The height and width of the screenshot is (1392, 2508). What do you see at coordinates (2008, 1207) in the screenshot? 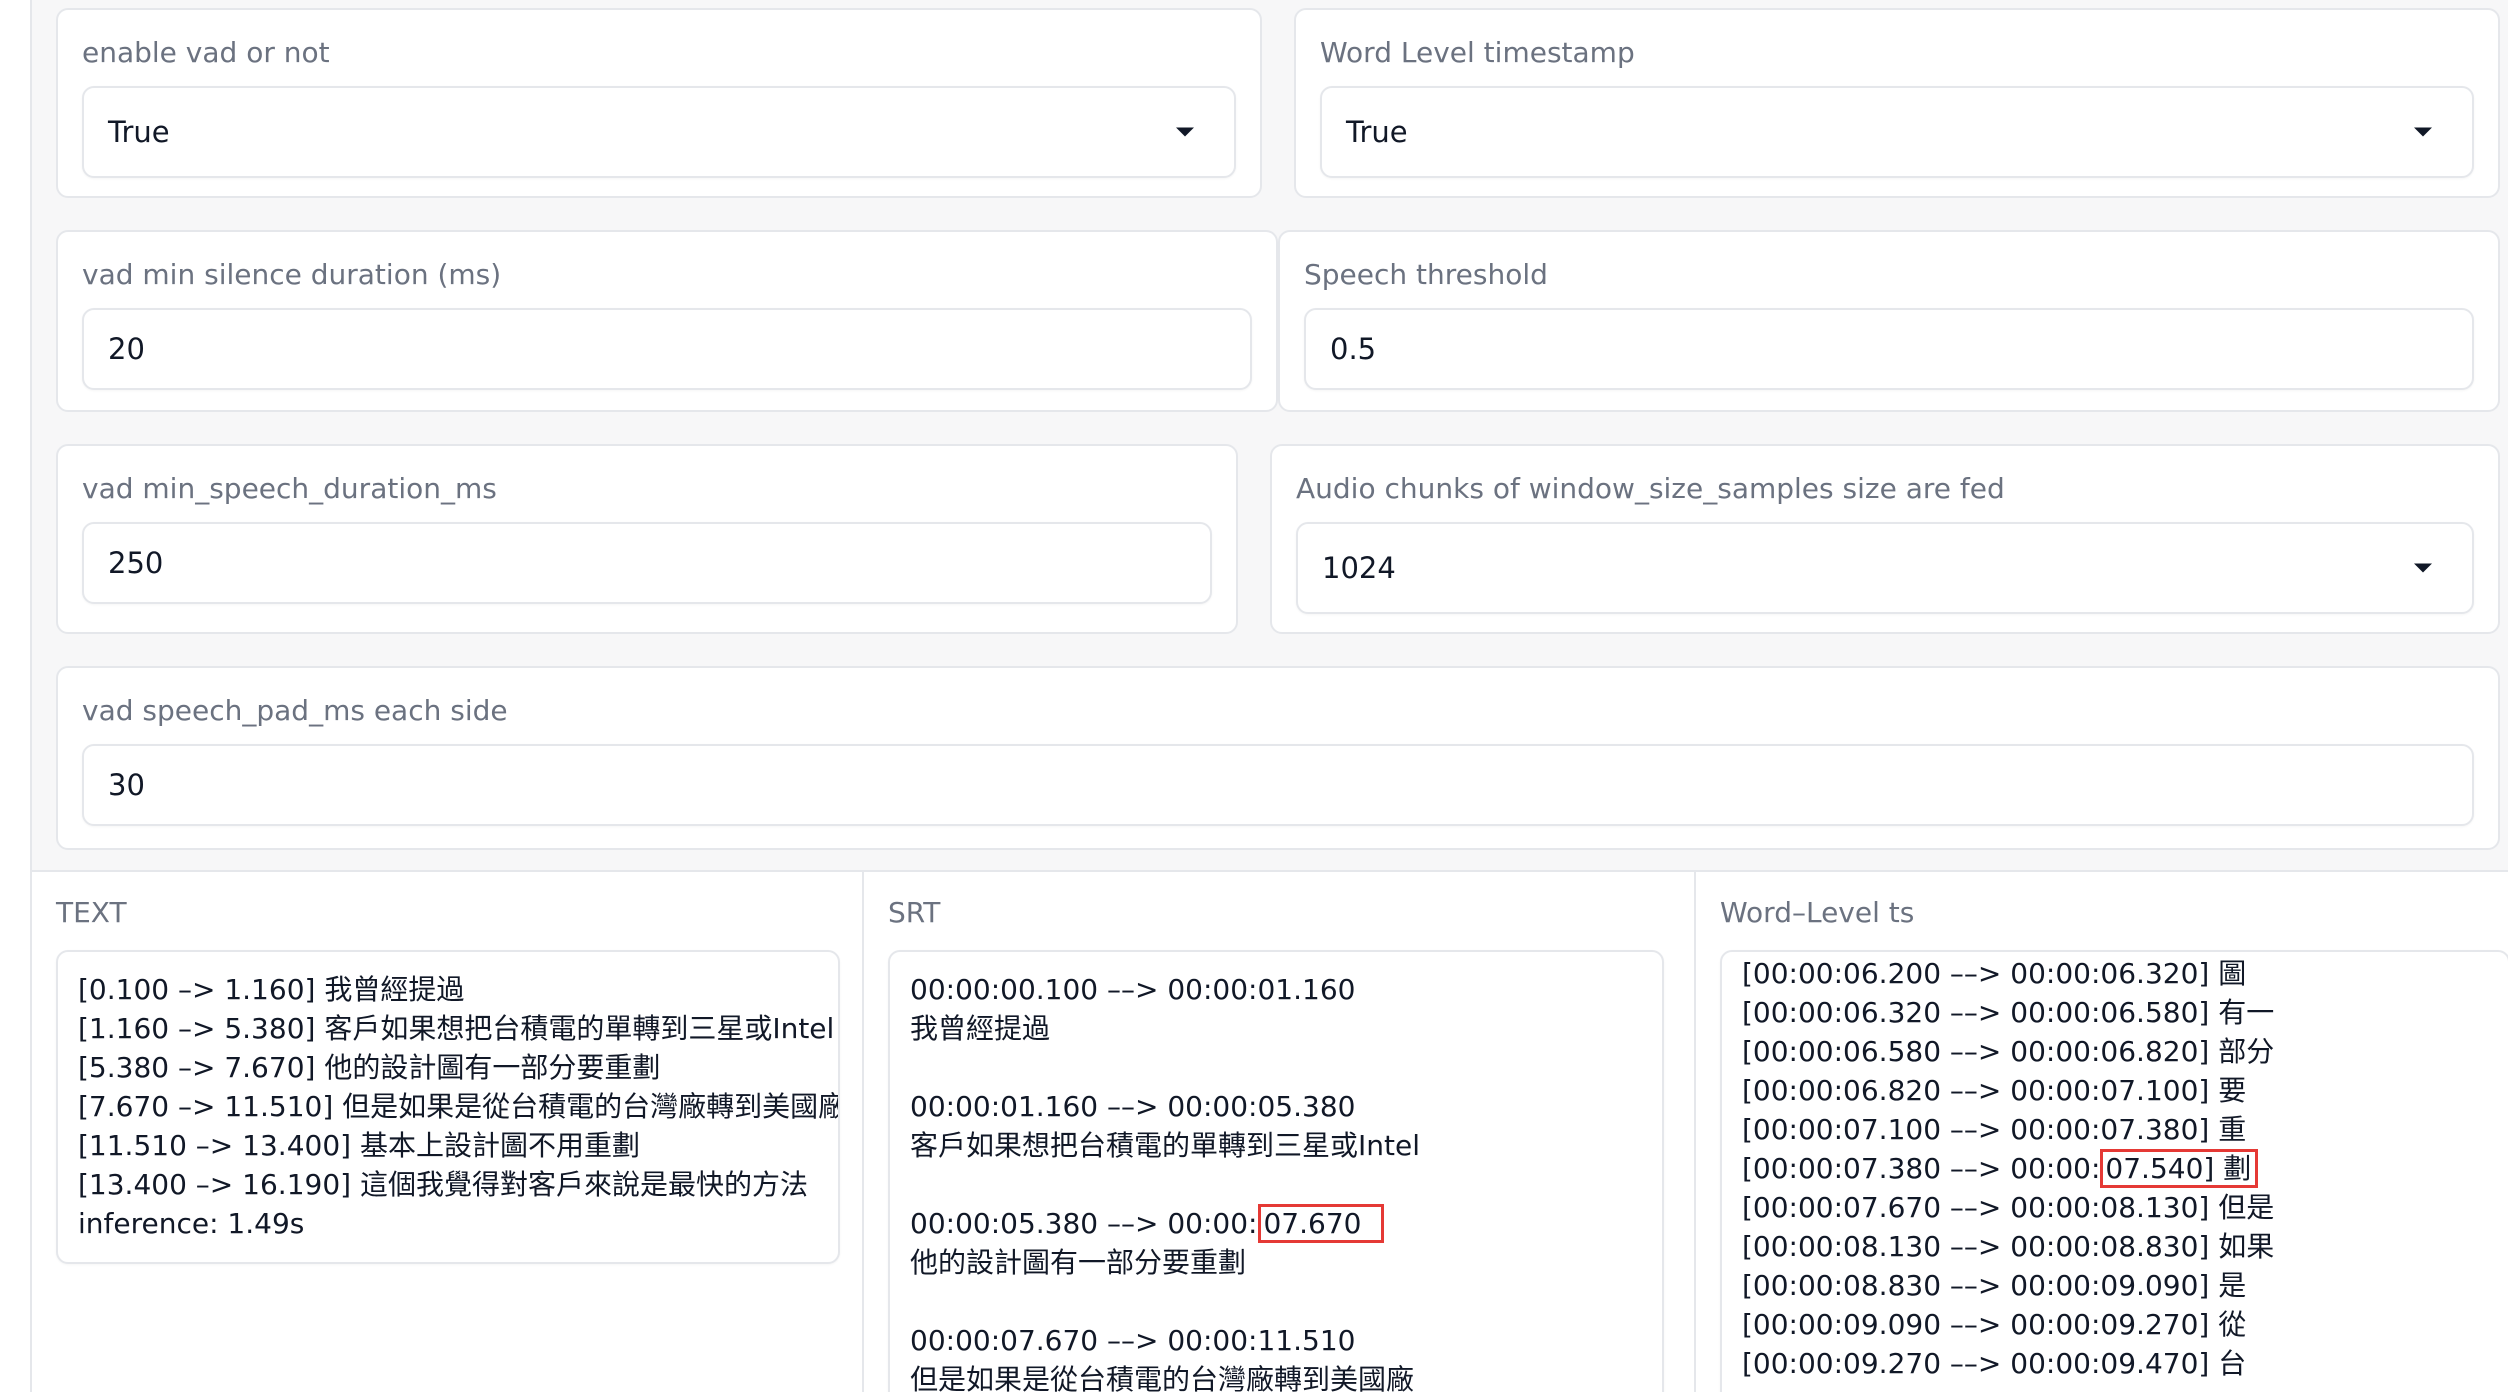
I see `word-ts-line: [00:00:07.670 ––> 00:00:08.130] 但是` at bounding box center [2008, 1207].